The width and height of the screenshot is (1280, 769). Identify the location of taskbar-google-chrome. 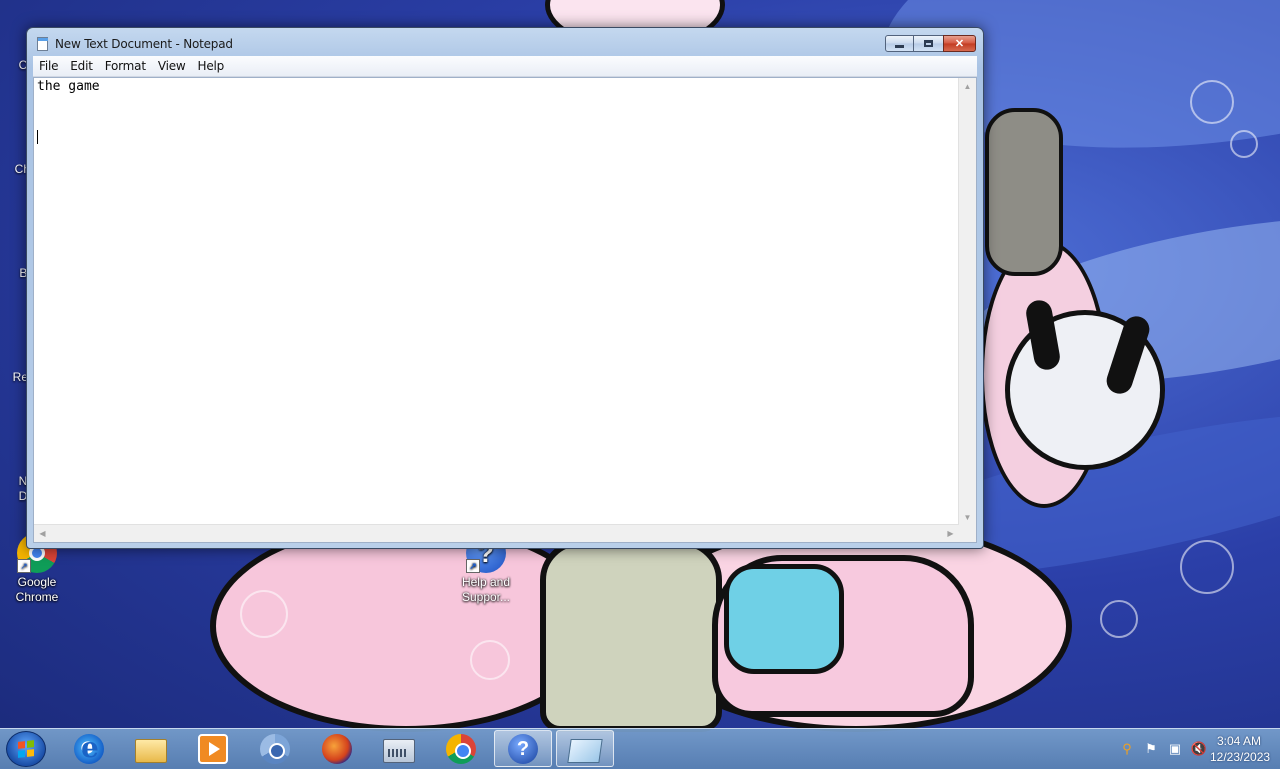
(461, 748).